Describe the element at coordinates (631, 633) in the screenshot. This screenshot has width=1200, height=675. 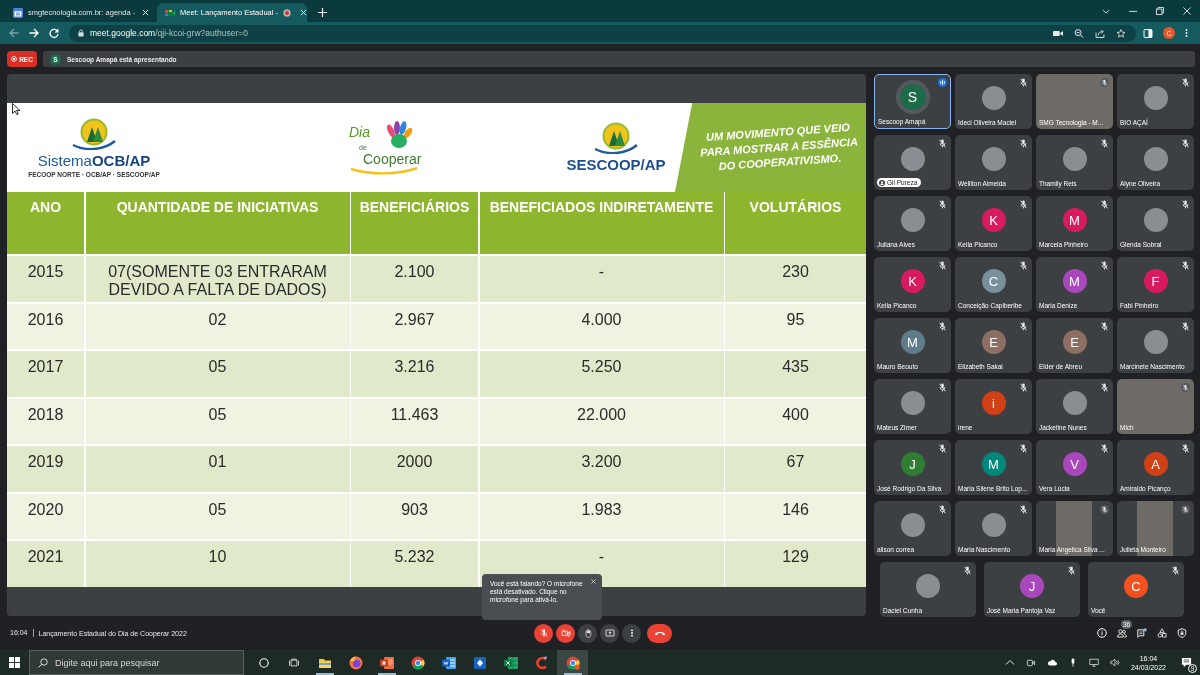
I see `more-options-button` at that location.